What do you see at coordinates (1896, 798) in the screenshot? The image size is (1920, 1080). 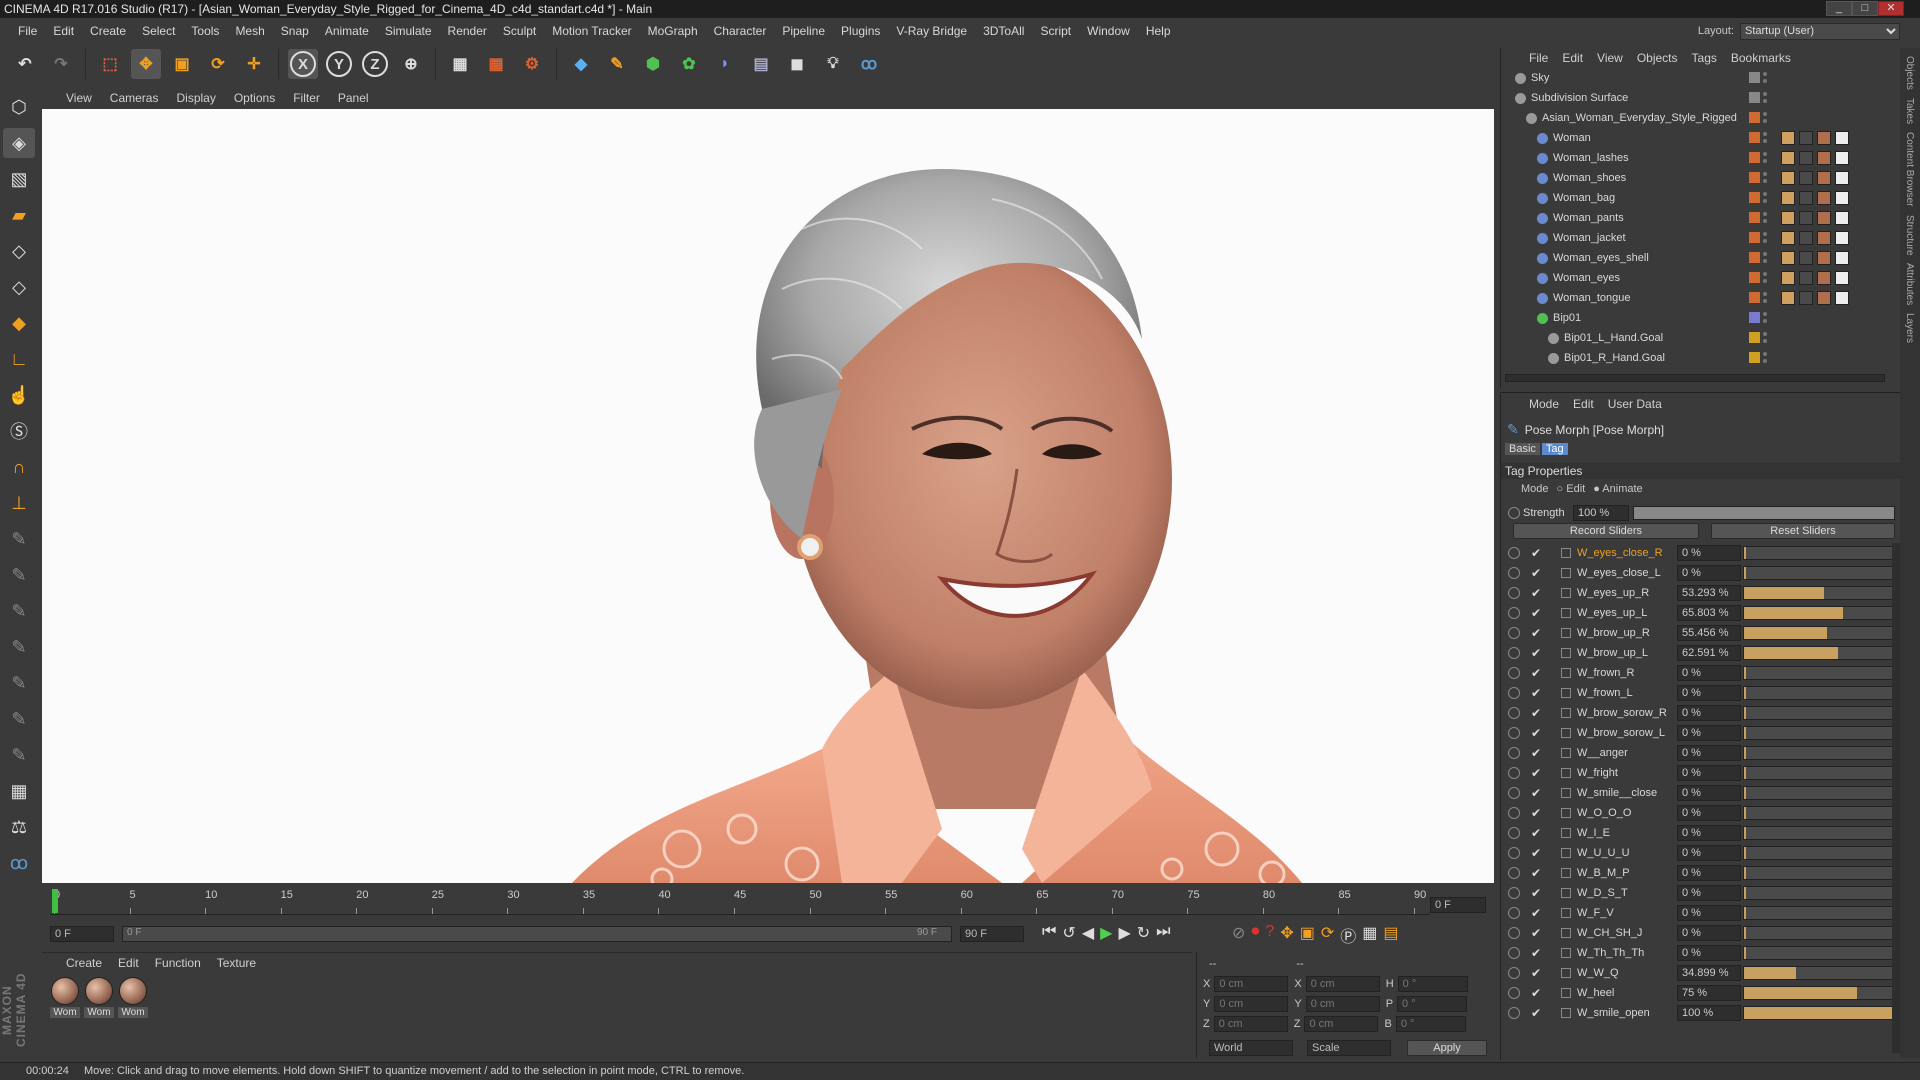 I see `attr-scrollbar` at bounding box center [1896, 798].